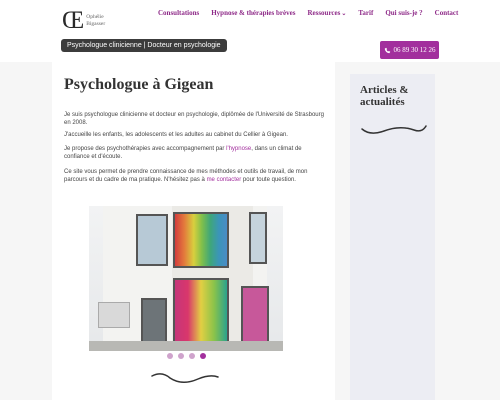  I want to click on nav-item-consultations: Consultations, so click(178, 13).